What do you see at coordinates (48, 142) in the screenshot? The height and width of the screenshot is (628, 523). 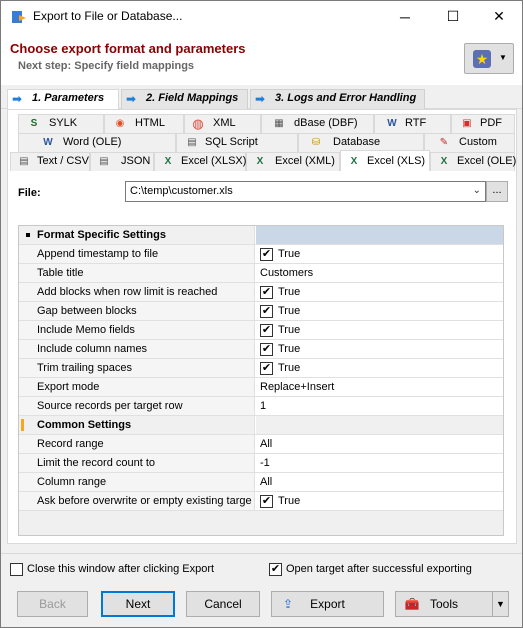 I see `word-icon: W` at bounding box center [48, 142].